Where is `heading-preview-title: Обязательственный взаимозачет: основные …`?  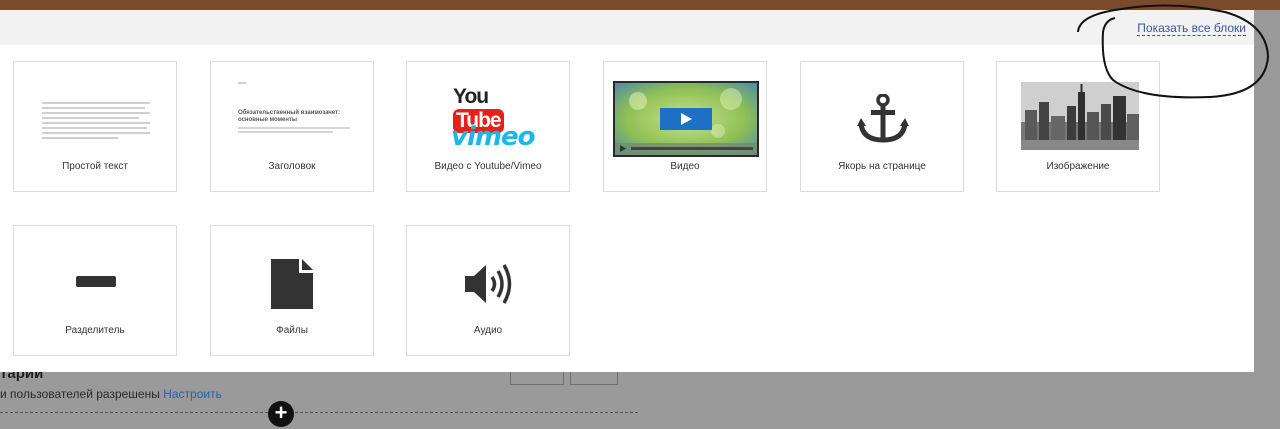
heading-preview-title: Обязательственный взаимозачет: основные … is located at coordinates (289, 116).